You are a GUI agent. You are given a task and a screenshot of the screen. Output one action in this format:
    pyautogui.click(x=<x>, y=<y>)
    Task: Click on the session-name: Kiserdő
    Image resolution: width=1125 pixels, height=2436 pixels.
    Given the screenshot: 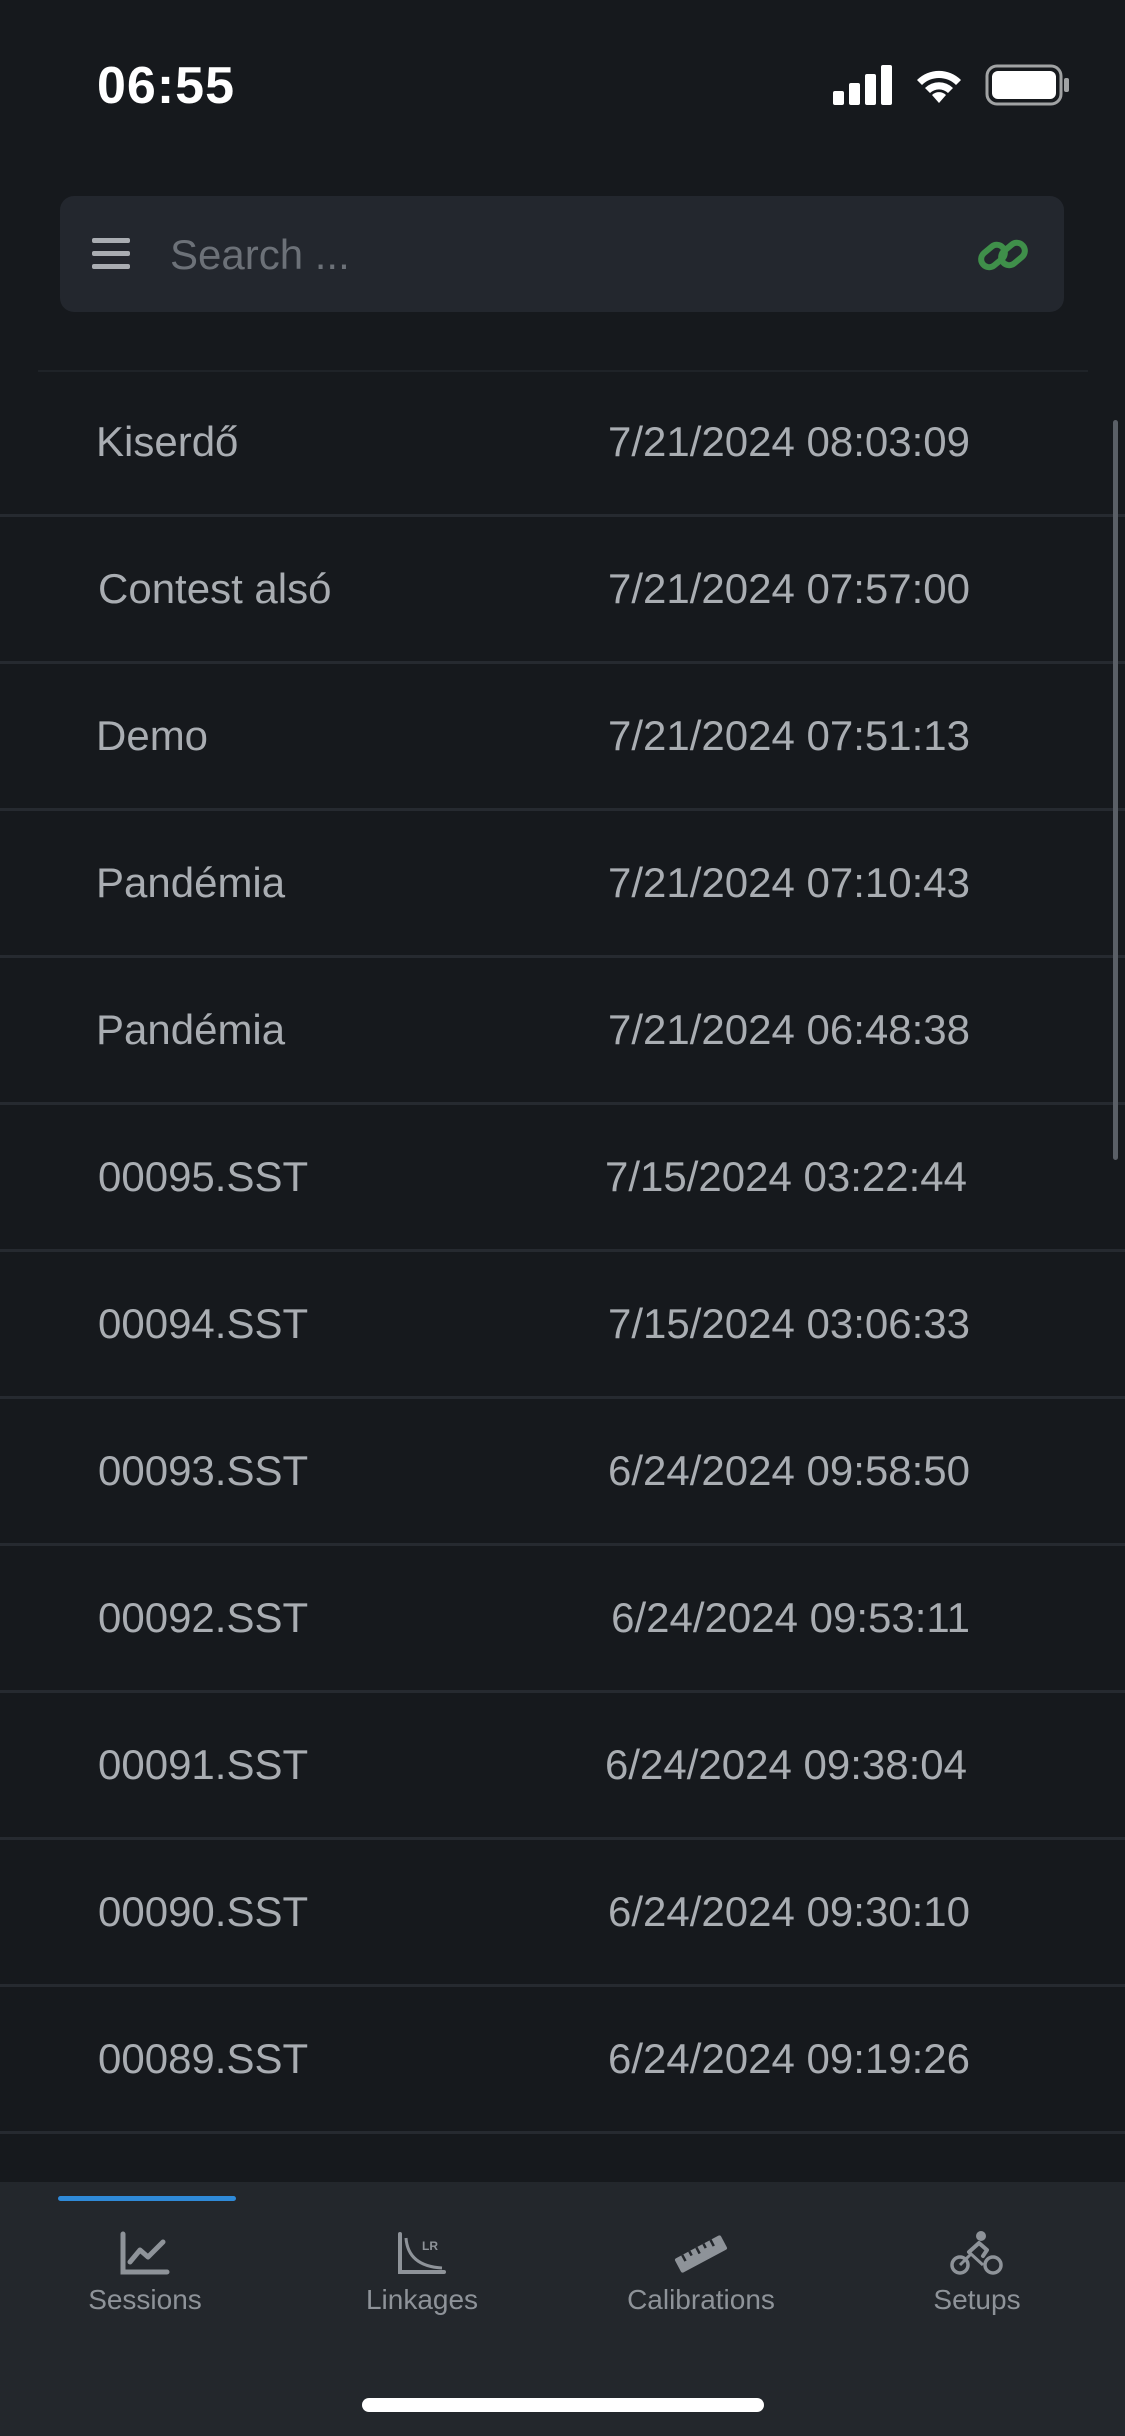 What is the action you would take?
    pyautogui.click(x=167, y=441)
    